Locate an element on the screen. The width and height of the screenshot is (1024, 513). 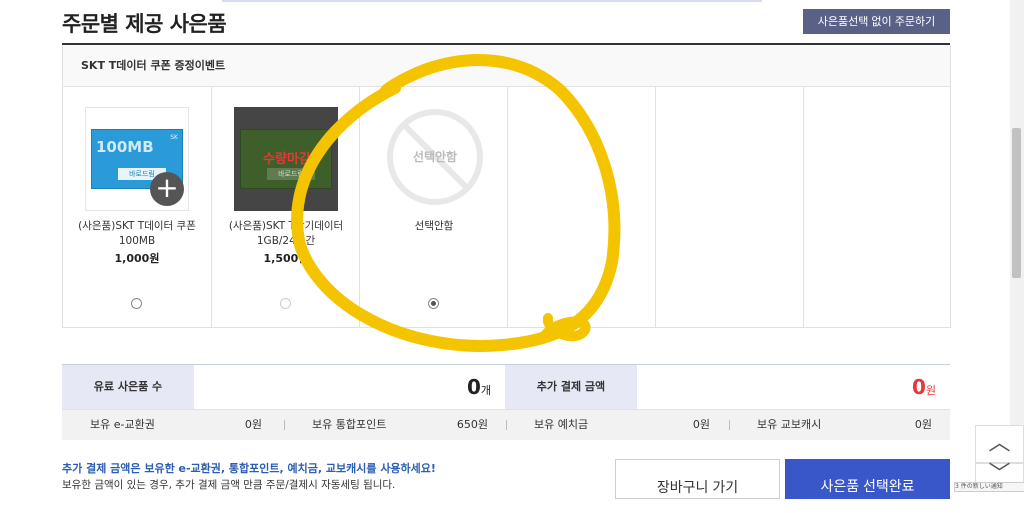
paid-gift-count-unit: 개 is located at coordinates (485, 390).